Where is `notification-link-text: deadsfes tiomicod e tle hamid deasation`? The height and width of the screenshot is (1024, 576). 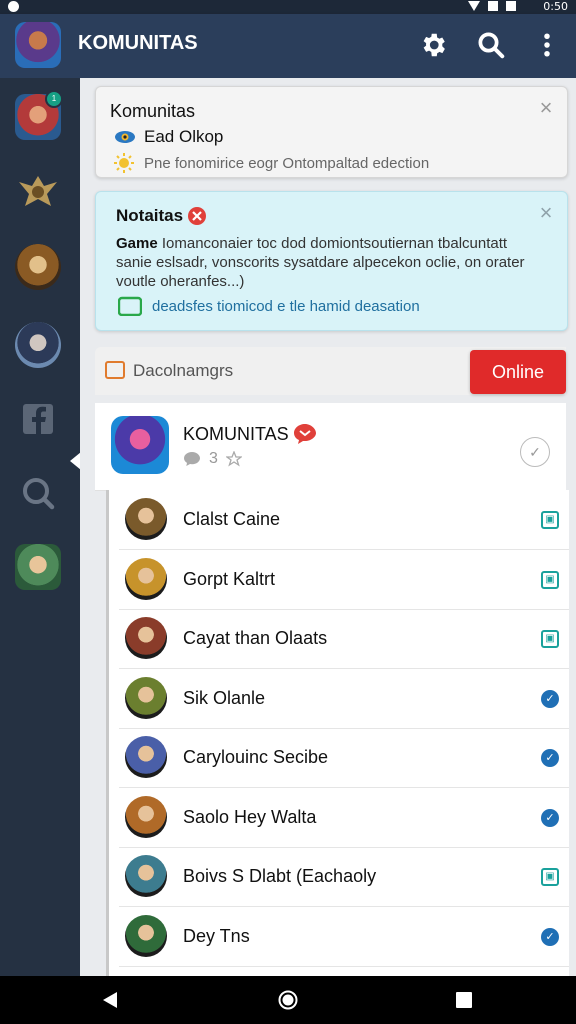 notification-link-text: deadsfes tiomicod e tle hamid deasation is located at coordinates (286, 306).